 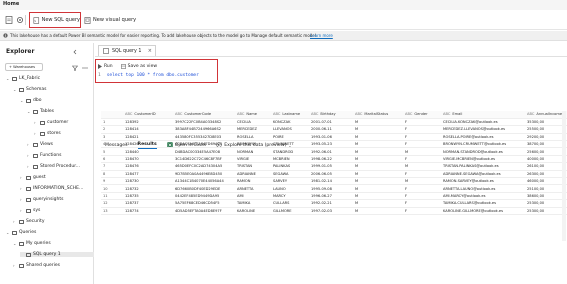 What do you see at coordinates (53, 221) in the screenshot?
I see `tree-item: › Security` at bounding box center [53, 221].